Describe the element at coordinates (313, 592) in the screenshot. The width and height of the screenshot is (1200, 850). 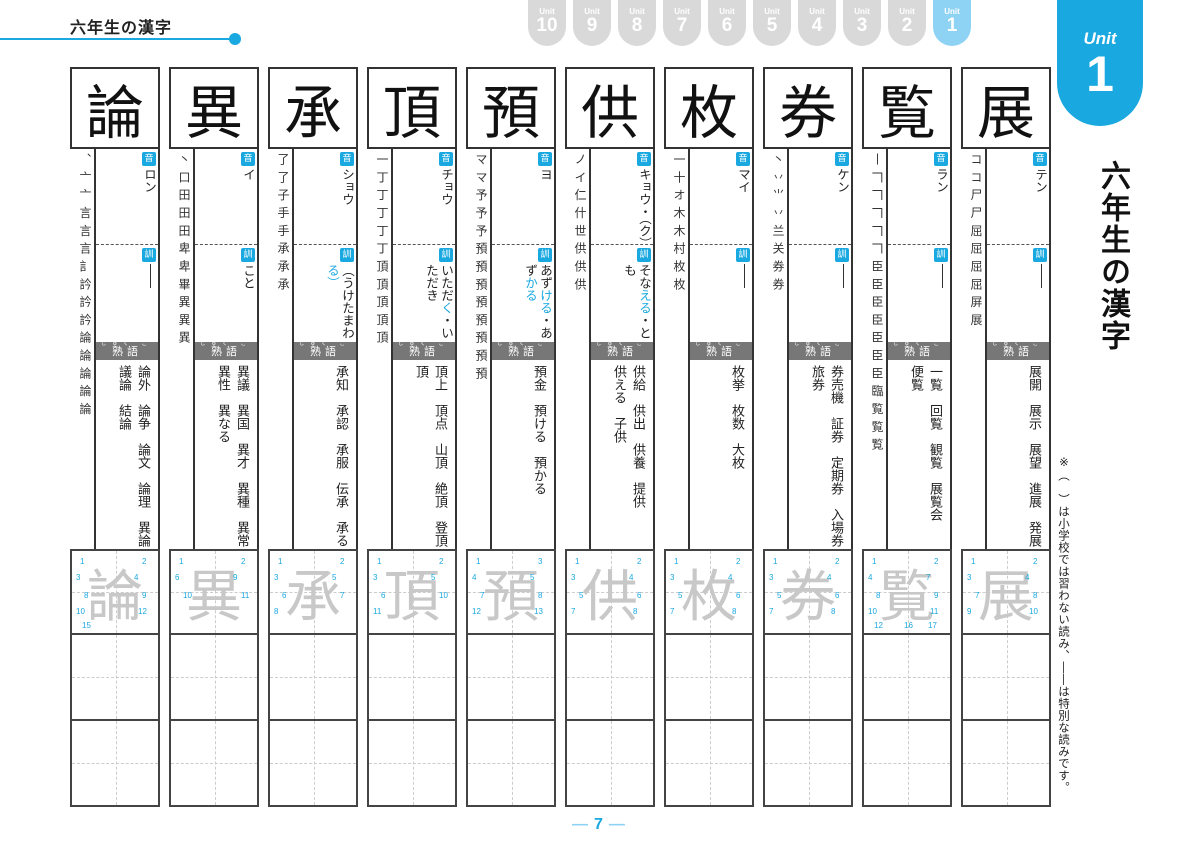
I see `trace-box: 承1235678` at that location.